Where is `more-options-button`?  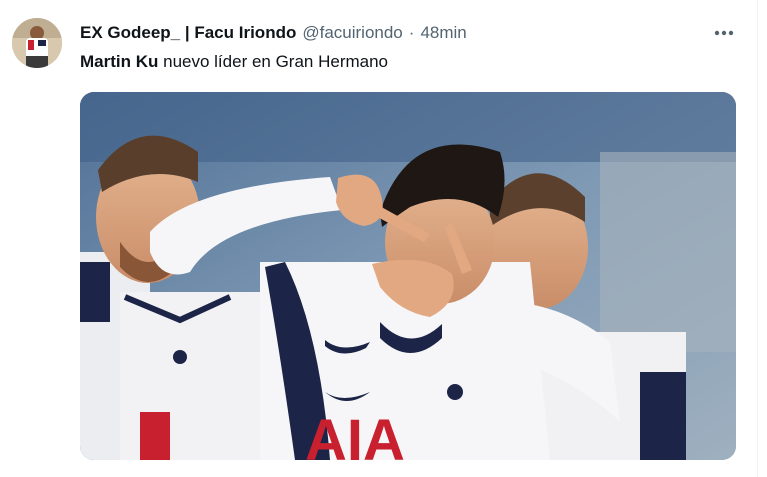 more-options-button is located at coordinates (724, 33).